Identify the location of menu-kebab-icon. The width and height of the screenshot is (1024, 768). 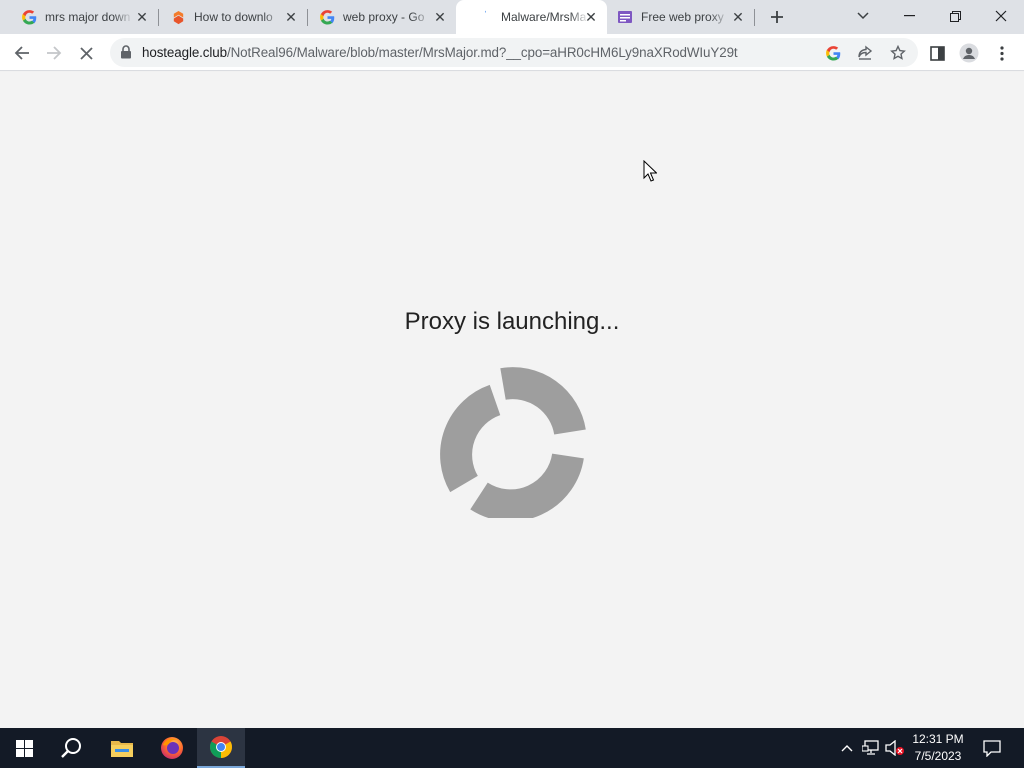
(1002, 53).